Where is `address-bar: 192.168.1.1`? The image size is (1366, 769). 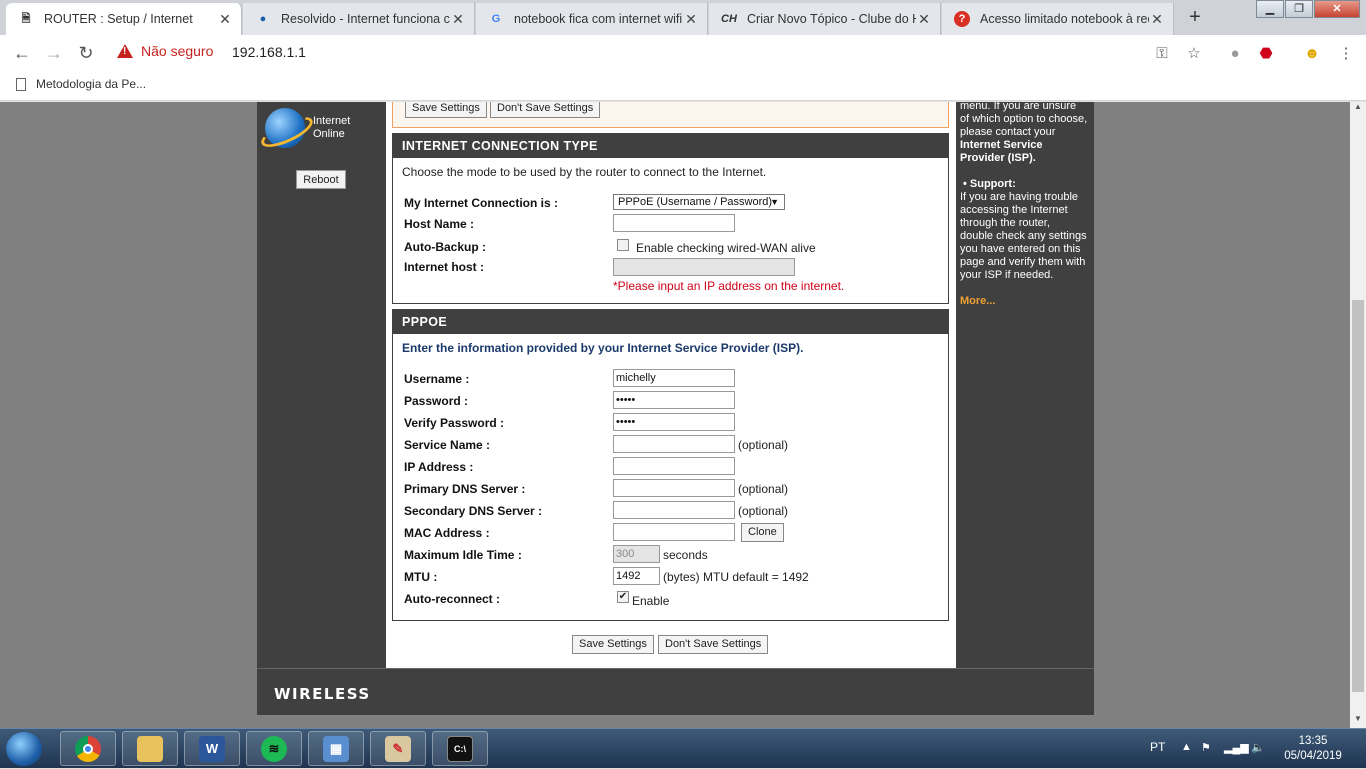 address-bar: 192.168.1.1 is located at coordinates (269, 52).